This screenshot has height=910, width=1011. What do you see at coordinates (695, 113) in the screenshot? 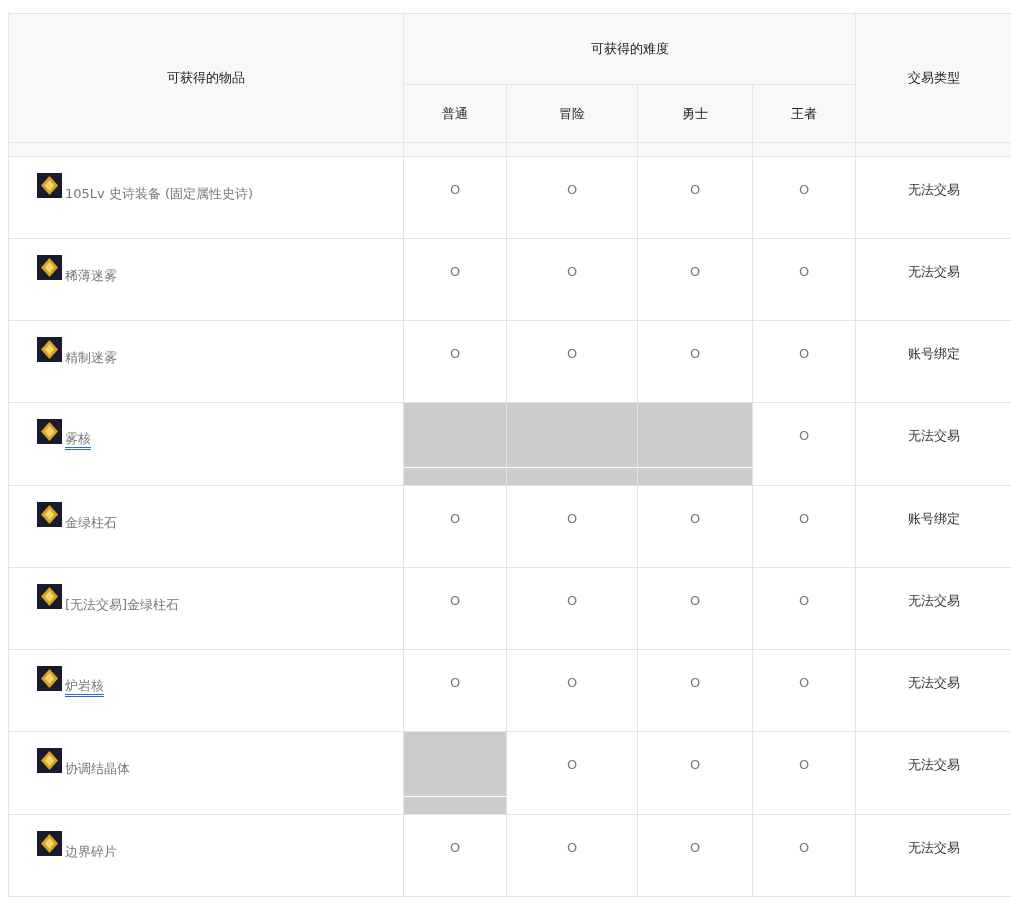
I see `column-header: 勇士` at bounding box center [695, 113].